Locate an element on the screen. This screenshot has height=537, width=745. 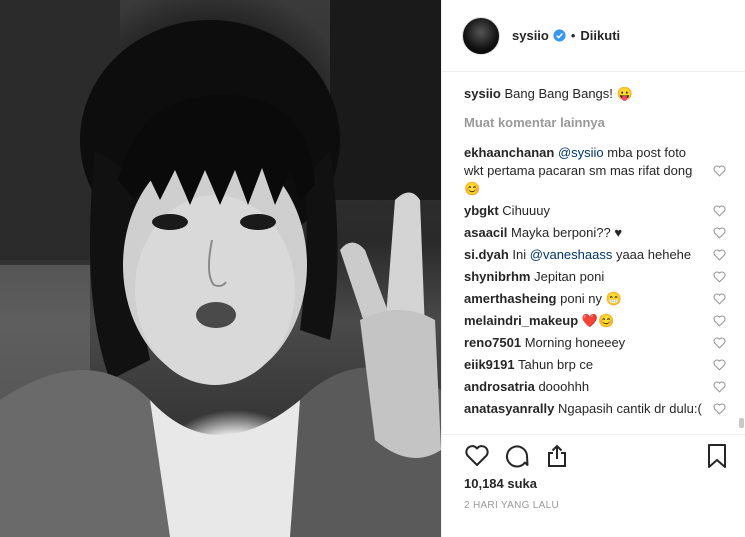
comment-text: poni ny 😁 is located at coordinates (591, 298).